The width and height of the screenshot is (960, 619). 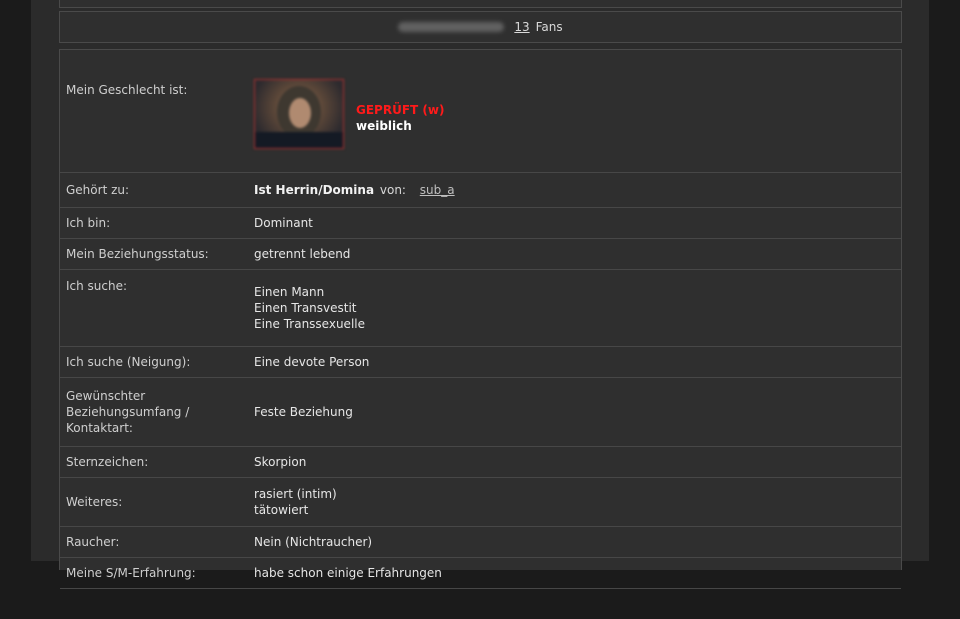 What do you see at coordinates (154, 254) in the screenshot?
I see `row-label: Mein Beziehungsstatus:` at bounding box center [154, 254].